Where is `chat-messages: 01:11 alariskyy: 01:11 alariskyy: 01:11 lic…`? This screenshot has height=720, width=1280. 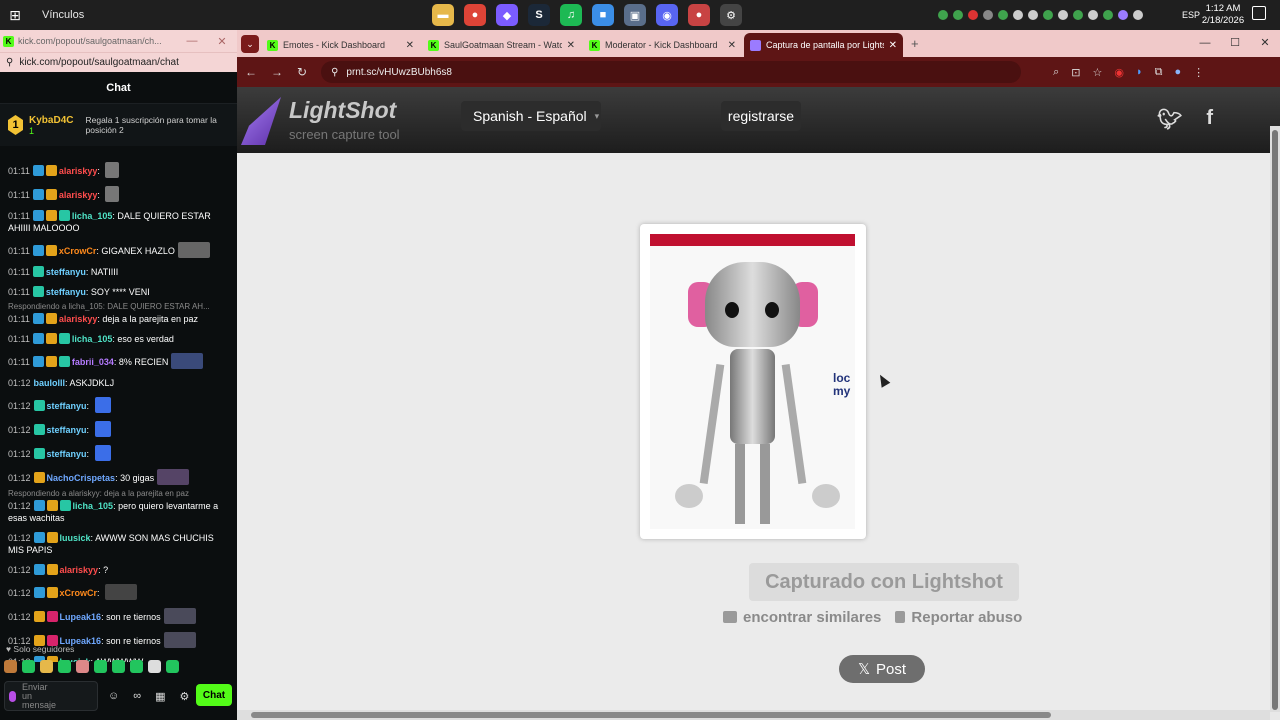 chat-messages: 01:11 alariskyy: 01:11 alariskyy: 01:11 lic… is located at coordinates (118, 412).